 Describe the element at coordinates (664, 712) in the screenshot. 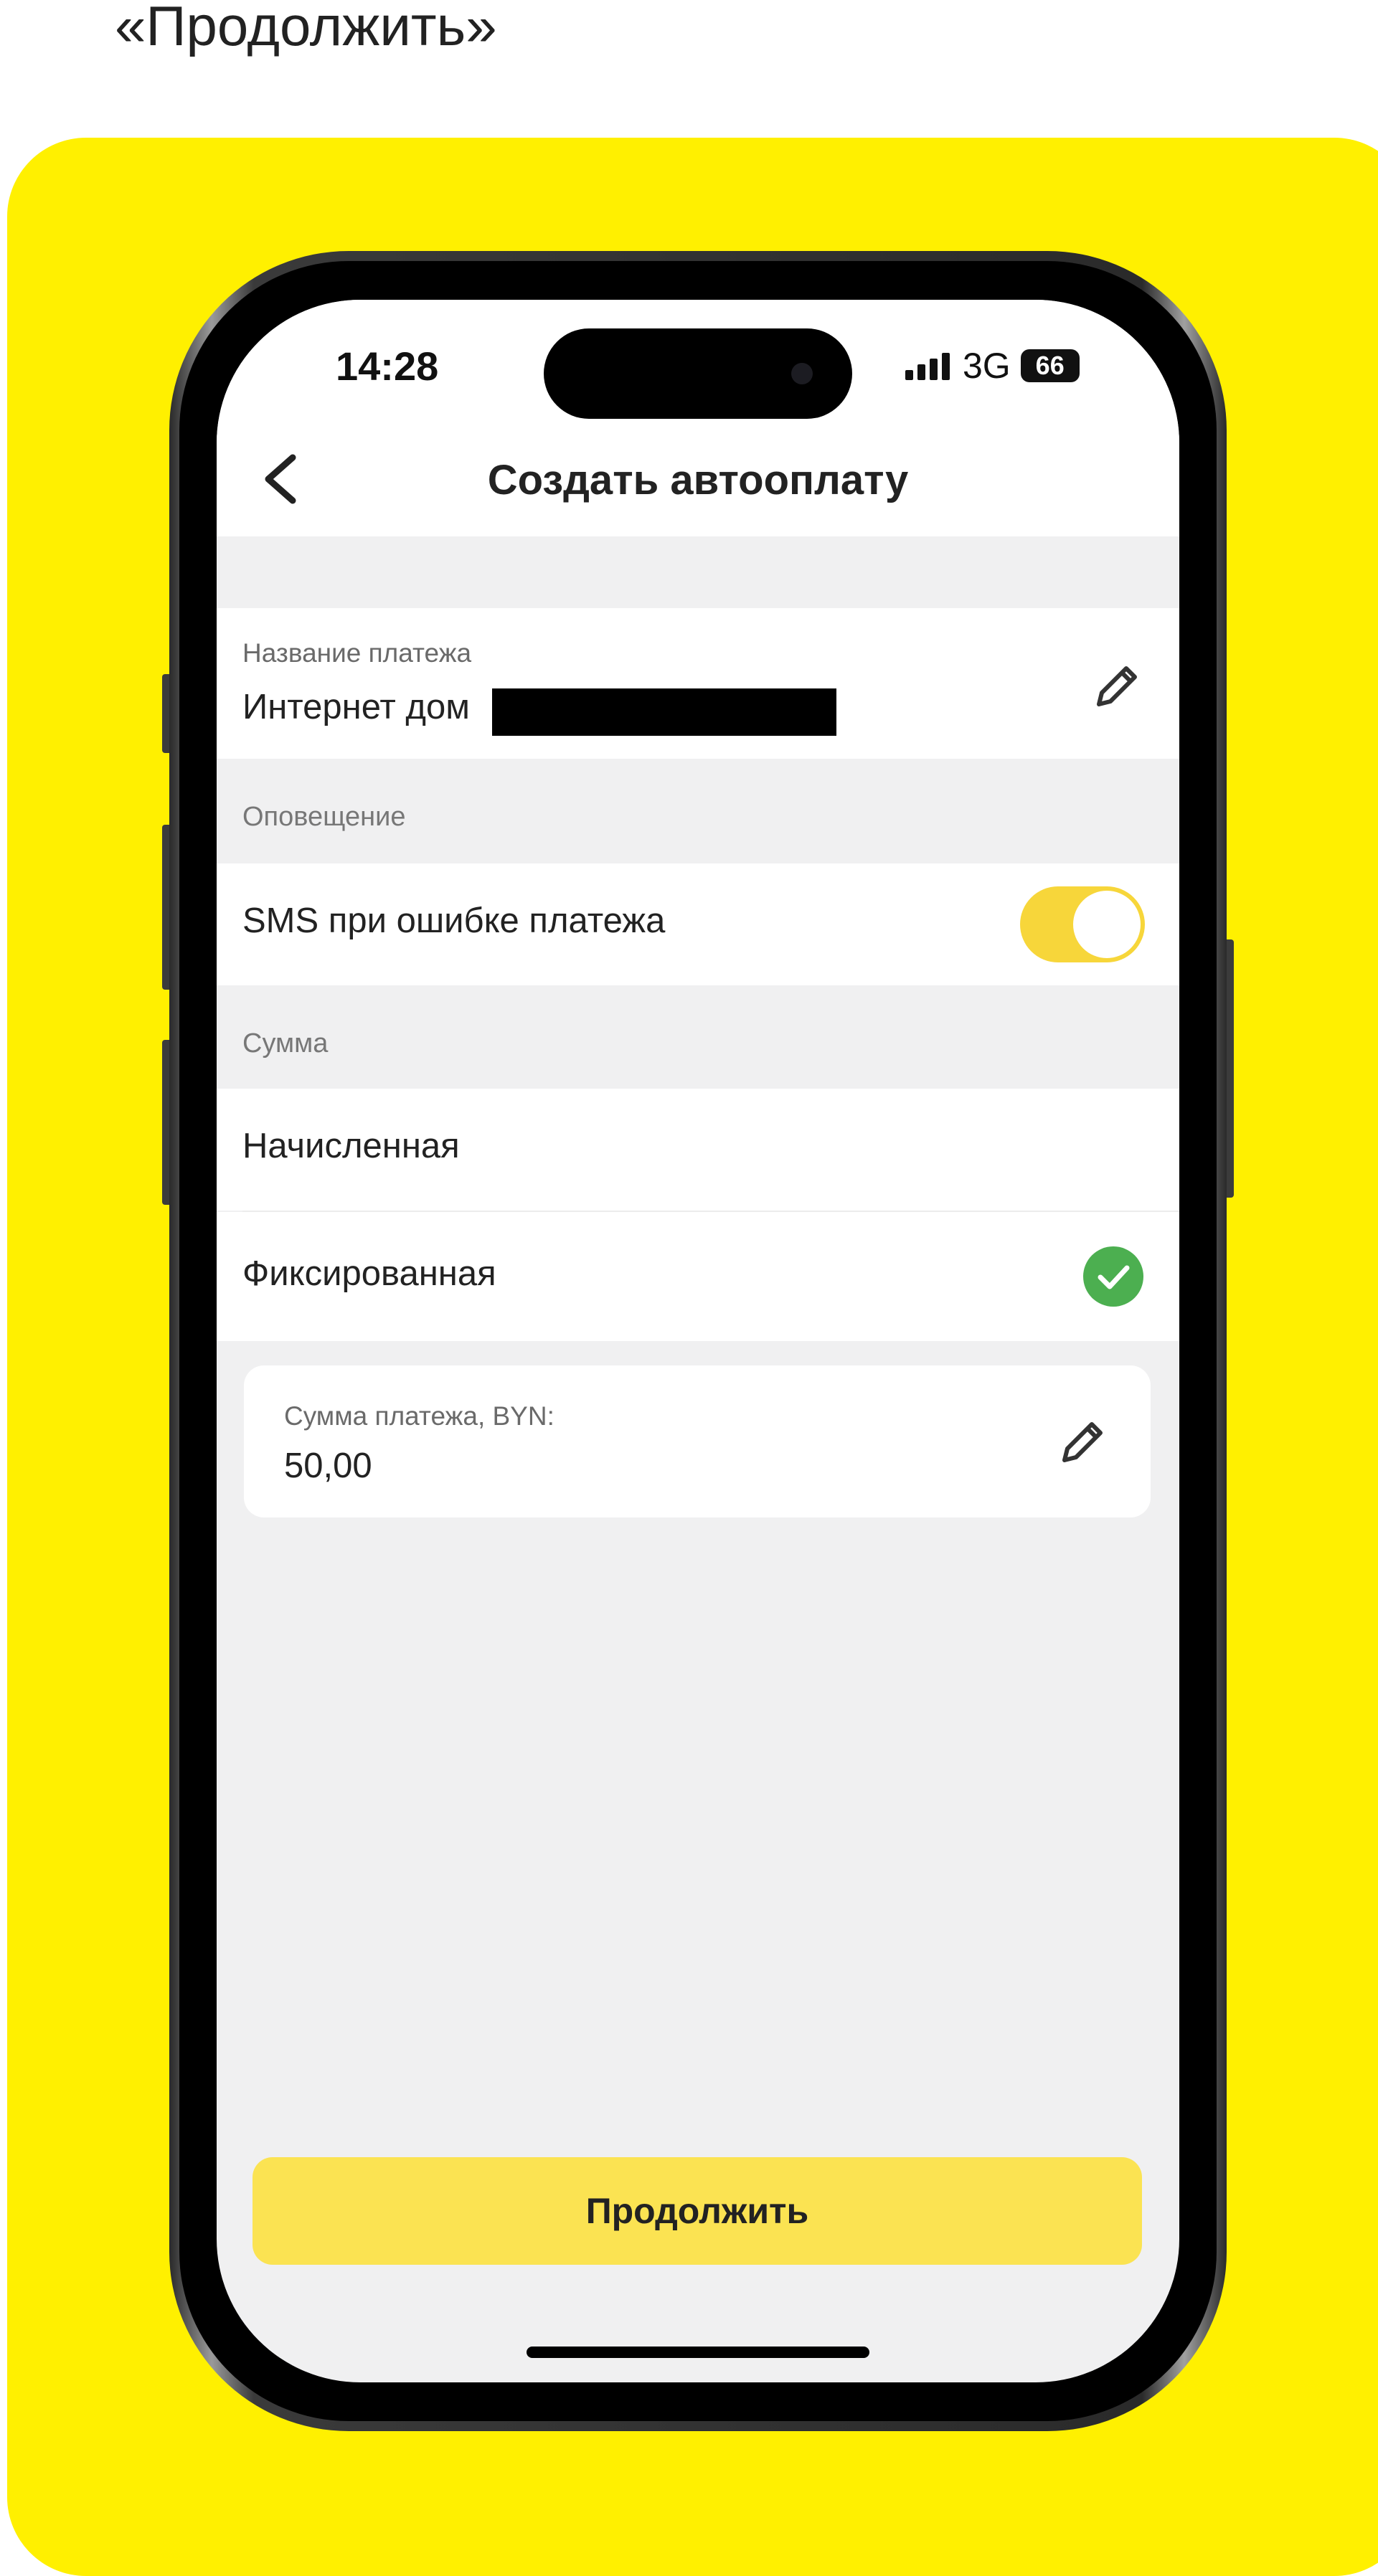

I see `redacted-block` at that location.